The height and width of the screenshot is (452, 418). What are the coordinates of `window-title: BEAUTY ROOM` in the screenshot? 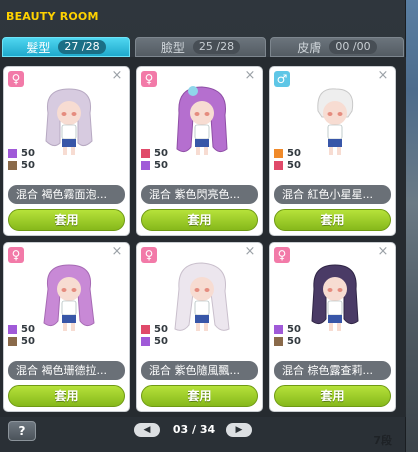 It's located at (52, 16).